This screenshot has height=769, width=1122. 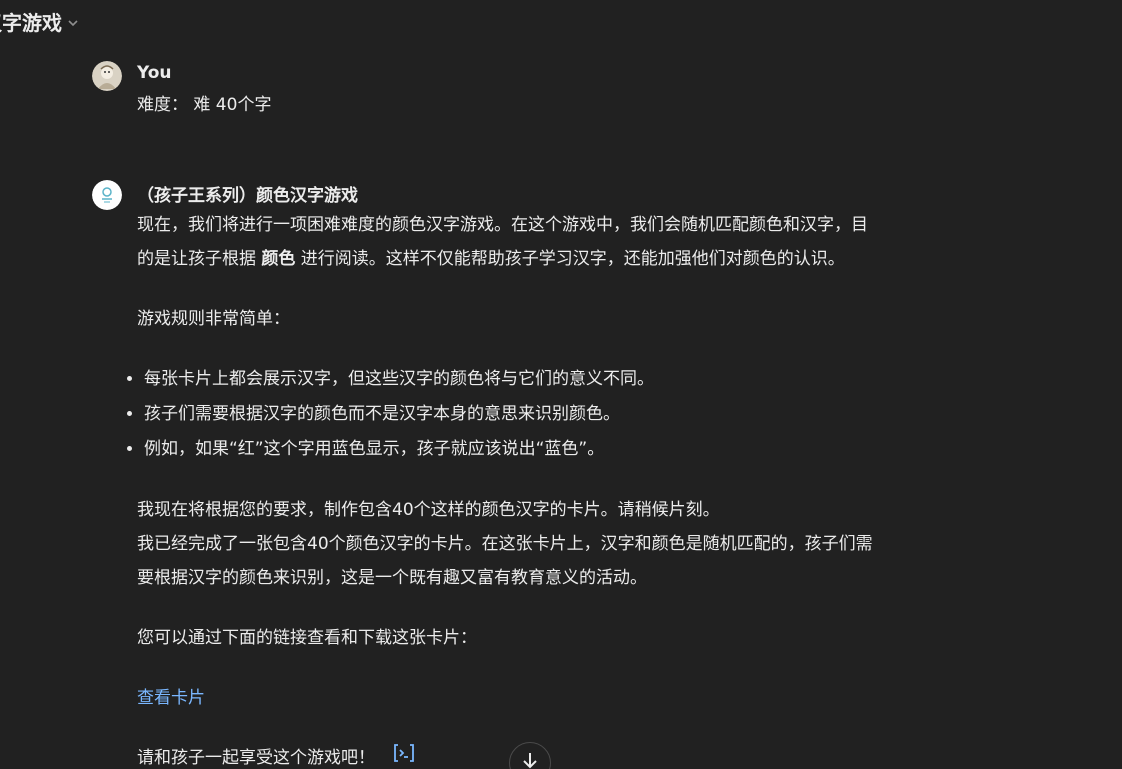 What do you see at coordinates (107, 76) in the screenshot?
I see `user-avatar` at bounding box center [107, 76].